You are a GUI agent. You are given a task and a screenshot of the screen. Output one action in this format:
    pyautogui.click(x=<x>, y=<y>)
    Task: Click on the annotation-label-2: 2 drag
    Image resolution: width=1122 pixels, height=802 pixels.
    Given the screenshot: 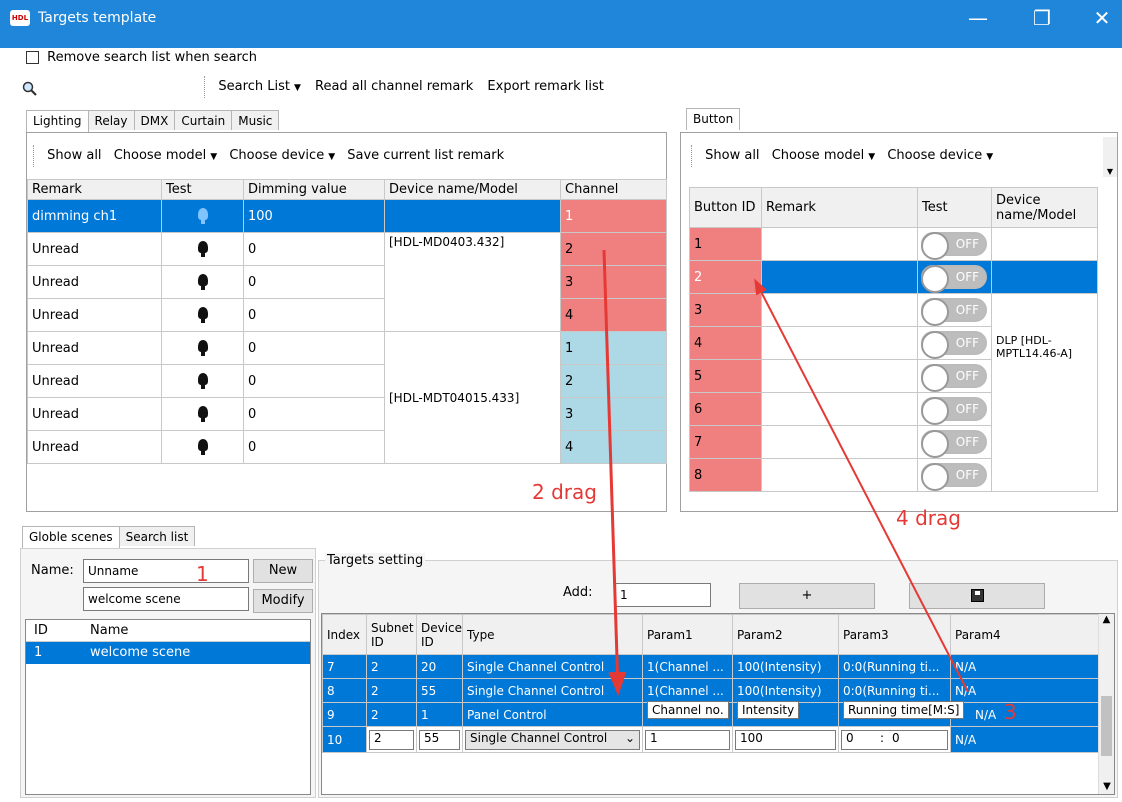 What is the action you would take?
    pyautogui.click(x=564, y=492)
    